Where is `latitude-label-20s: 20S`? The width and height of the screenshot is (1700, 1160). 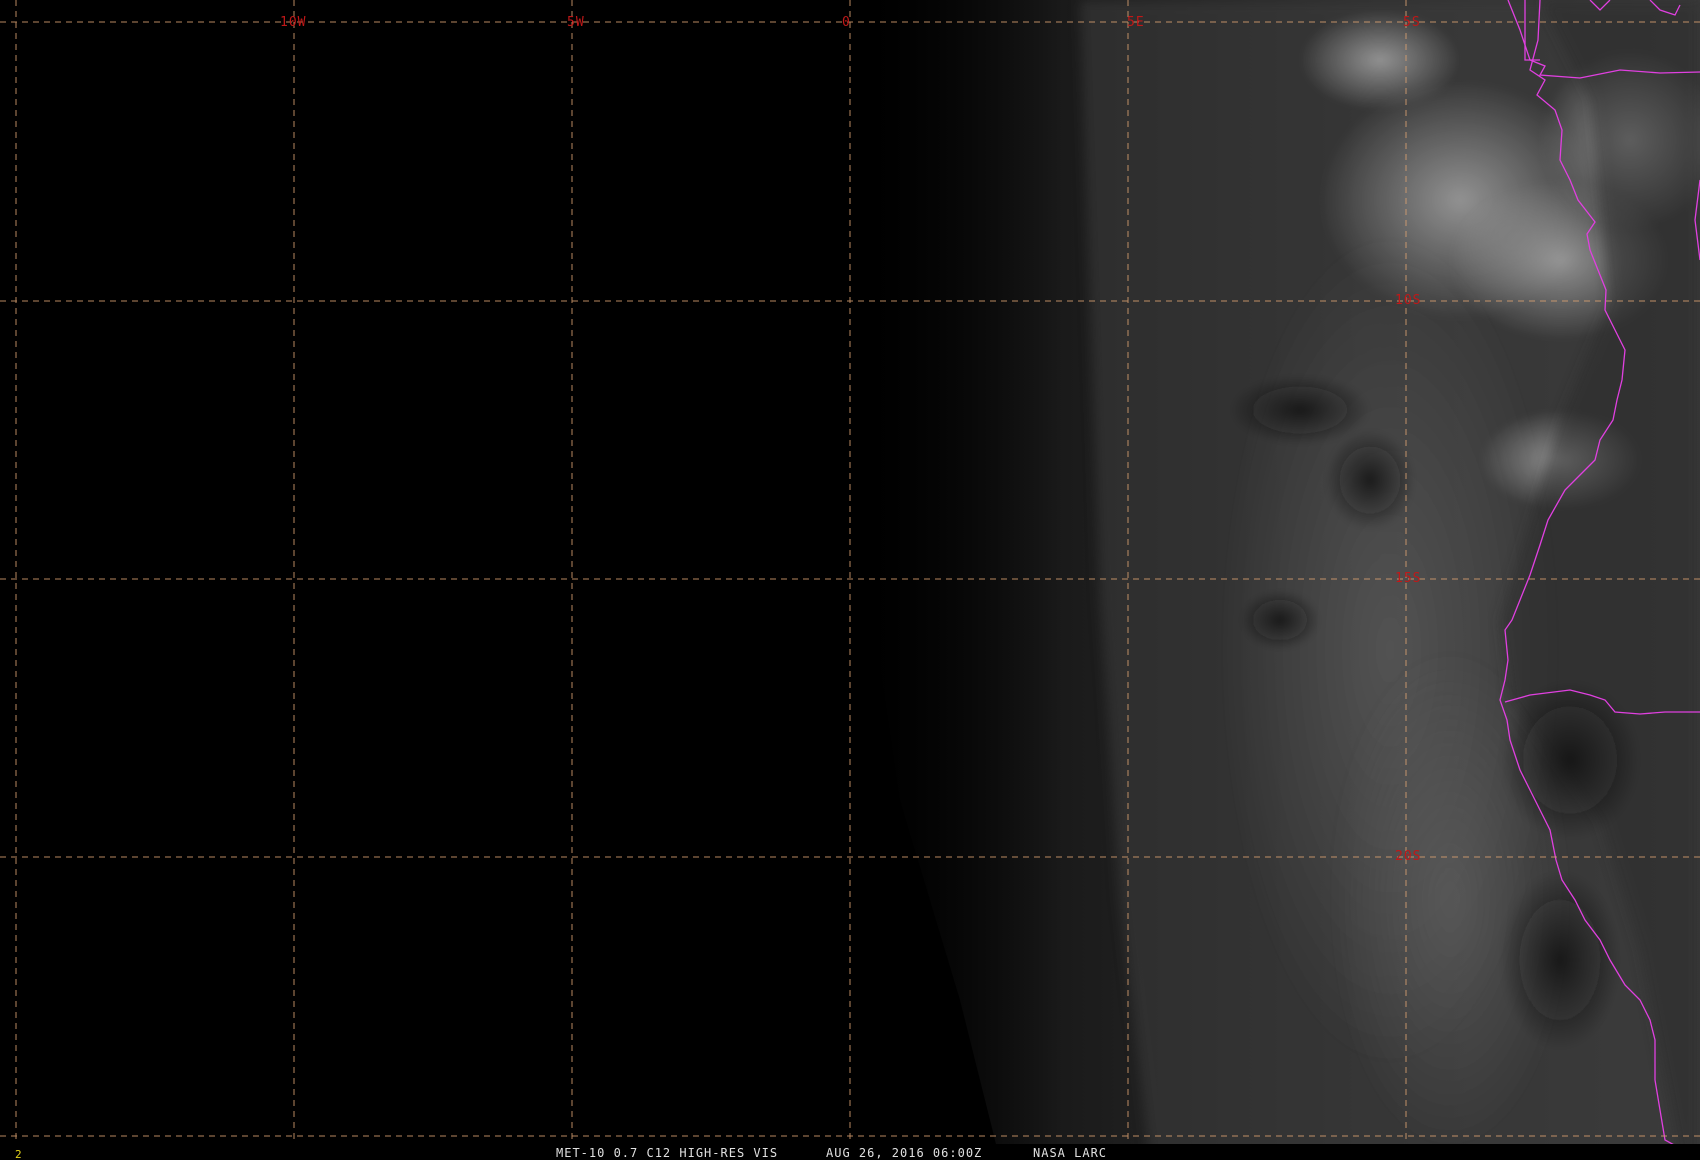 latitude-label-20s: 20S is located at coordinates (1408, 856).